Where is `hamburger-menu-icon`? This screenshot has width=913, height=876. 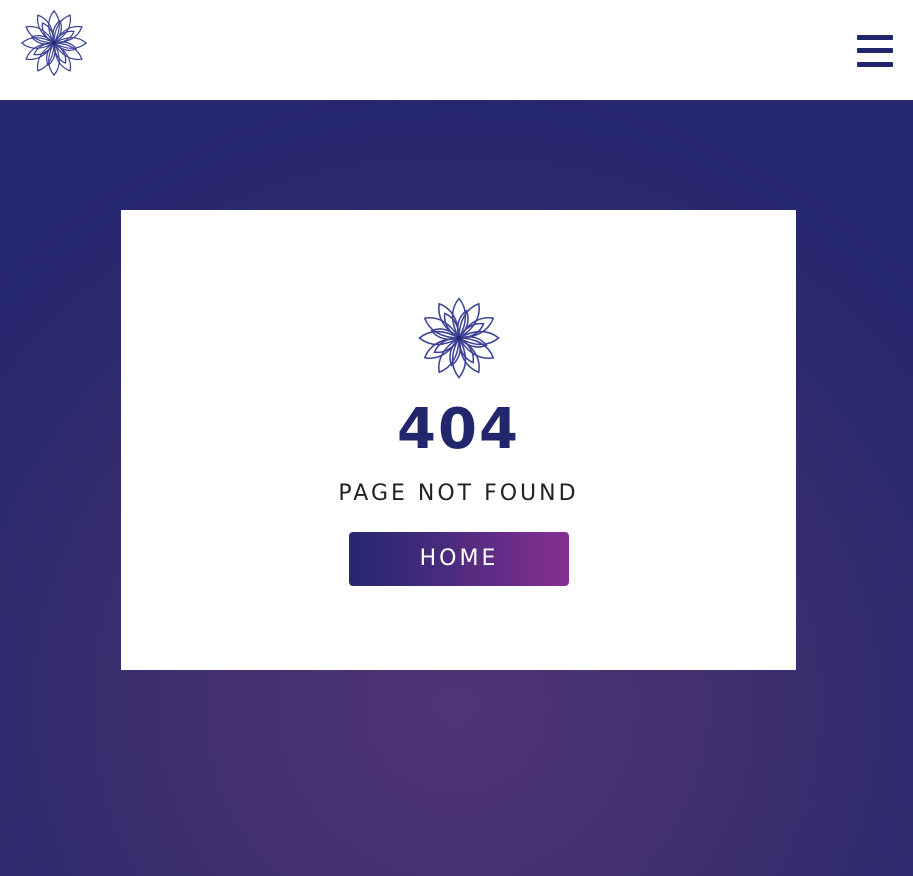
hamburger-menu-icon is located at coordinates (875, 51).